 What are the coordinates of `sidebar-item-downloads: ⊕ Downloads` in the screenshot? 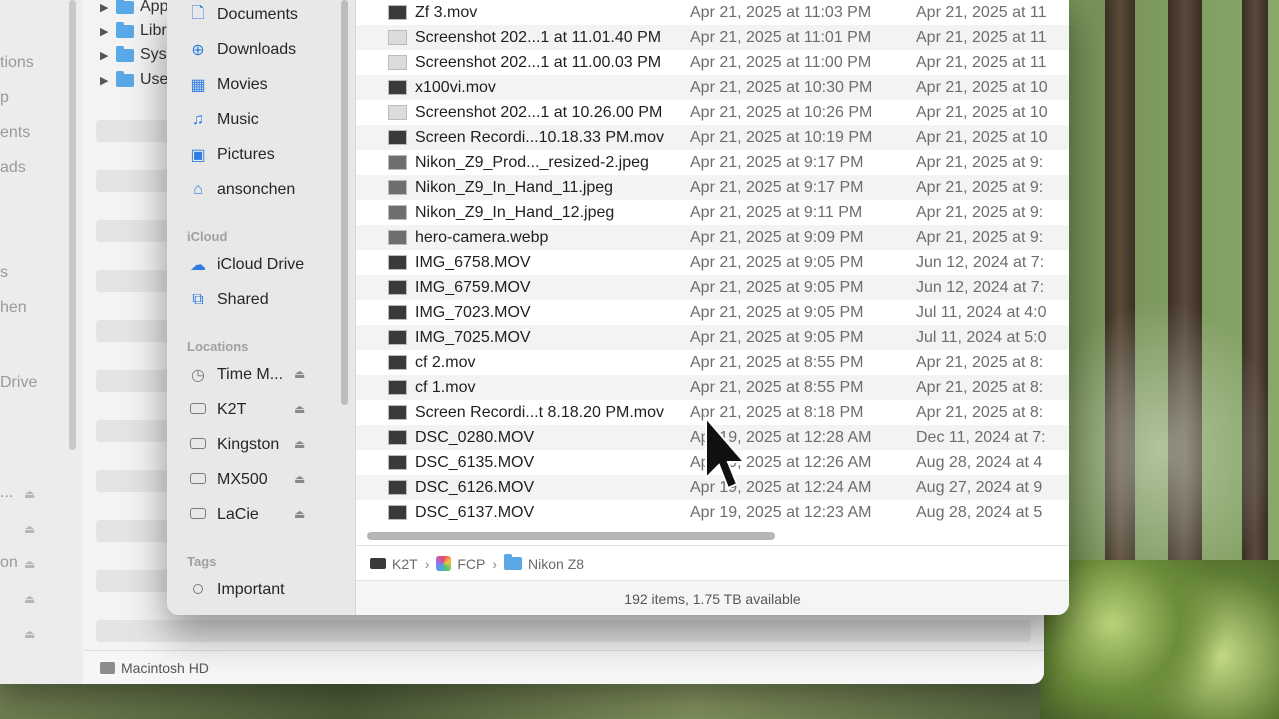 It's located at (241, 50).